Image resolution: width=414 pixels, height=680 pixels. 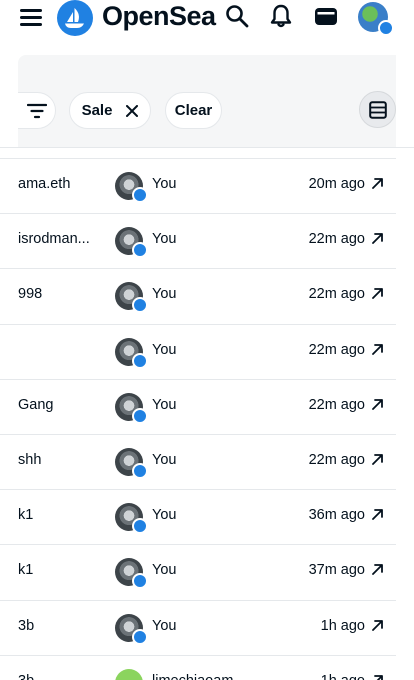 I want to click on activity-row: k1 You 37m ago, so click(x=207, y=571).